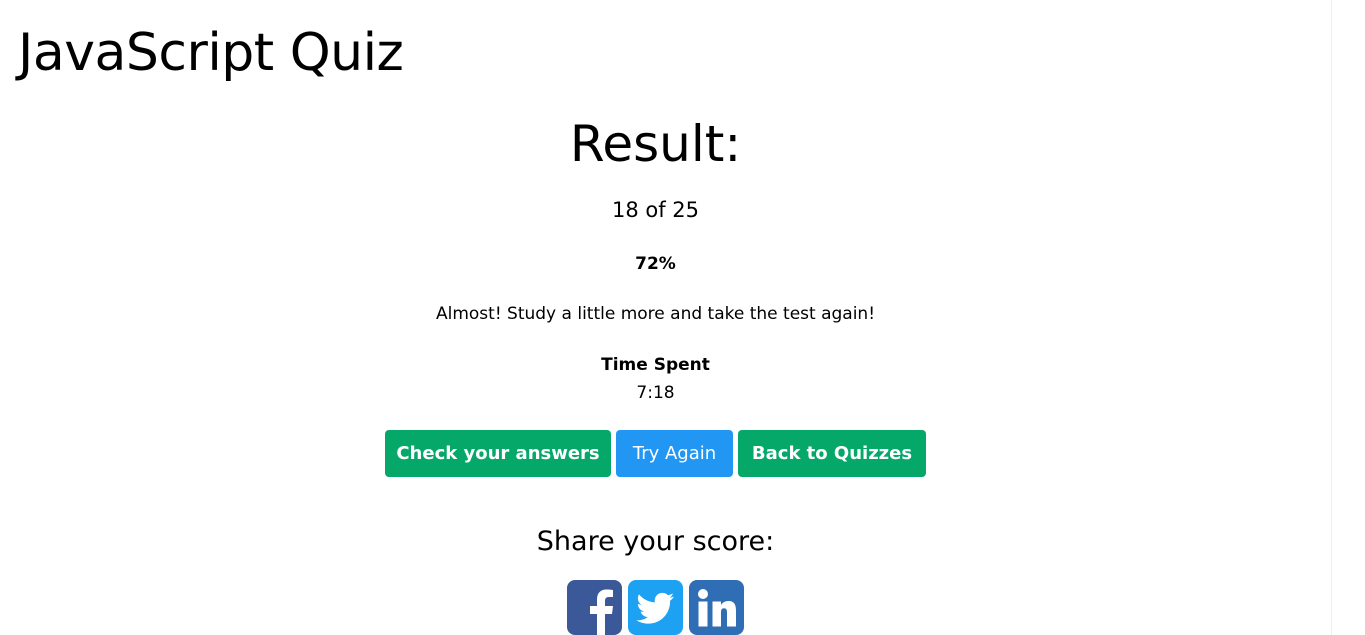 The image size is (1365, 635). I want to click on time-spent-label: Time Spent, so click(655, 365).